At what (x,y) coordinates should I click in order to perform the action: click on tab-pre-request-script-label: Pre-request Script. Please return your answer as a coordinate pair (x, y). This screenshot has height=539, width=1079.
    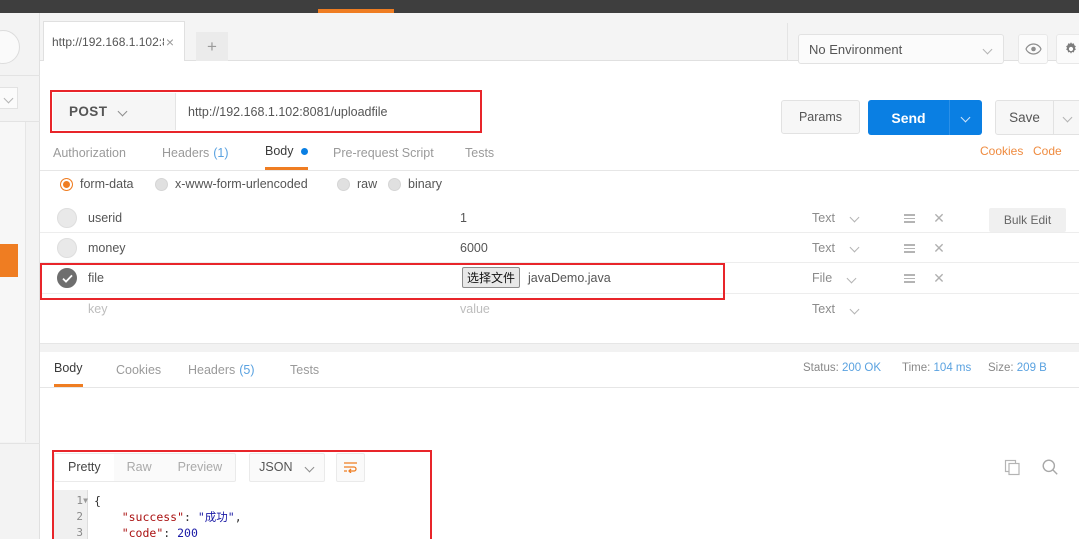
    Looking at the image, I should click on (383, 152).